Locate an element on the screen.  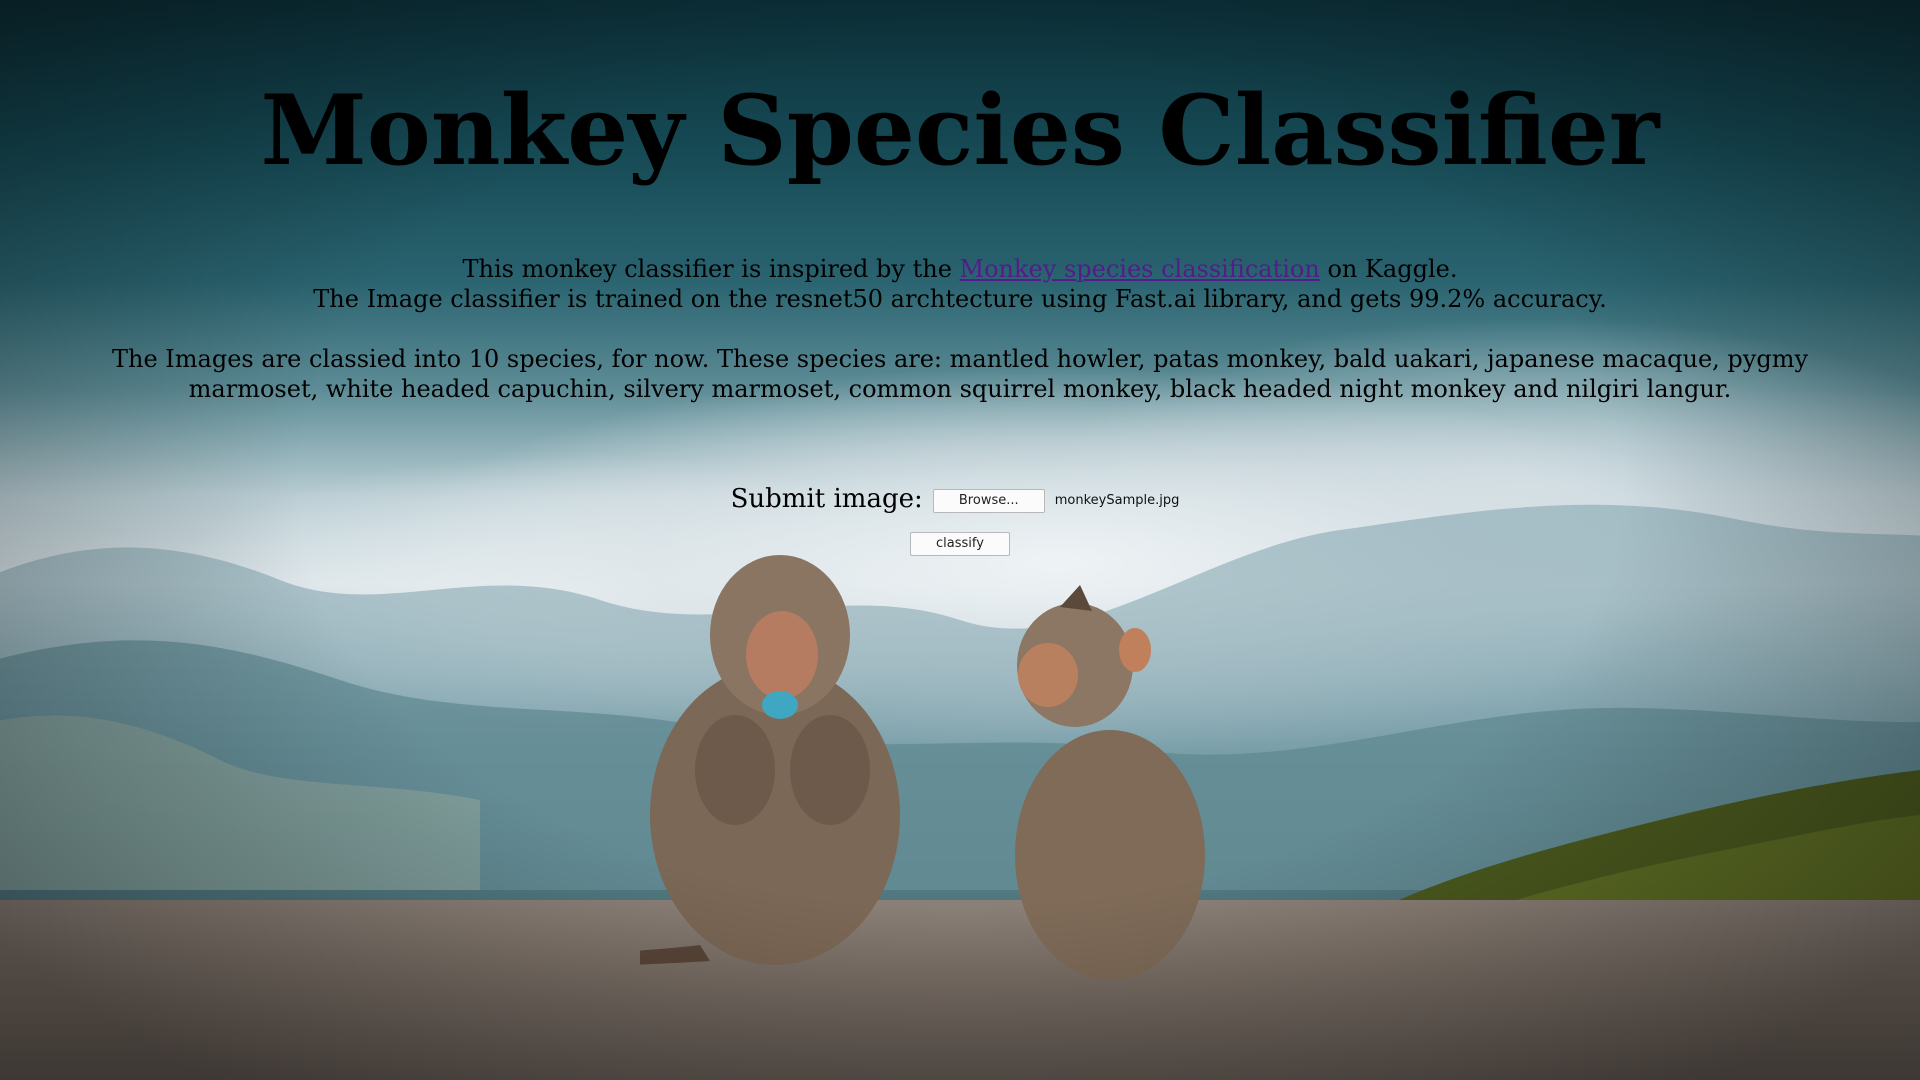
classify-button: classify is located at coordinates (960, 543).